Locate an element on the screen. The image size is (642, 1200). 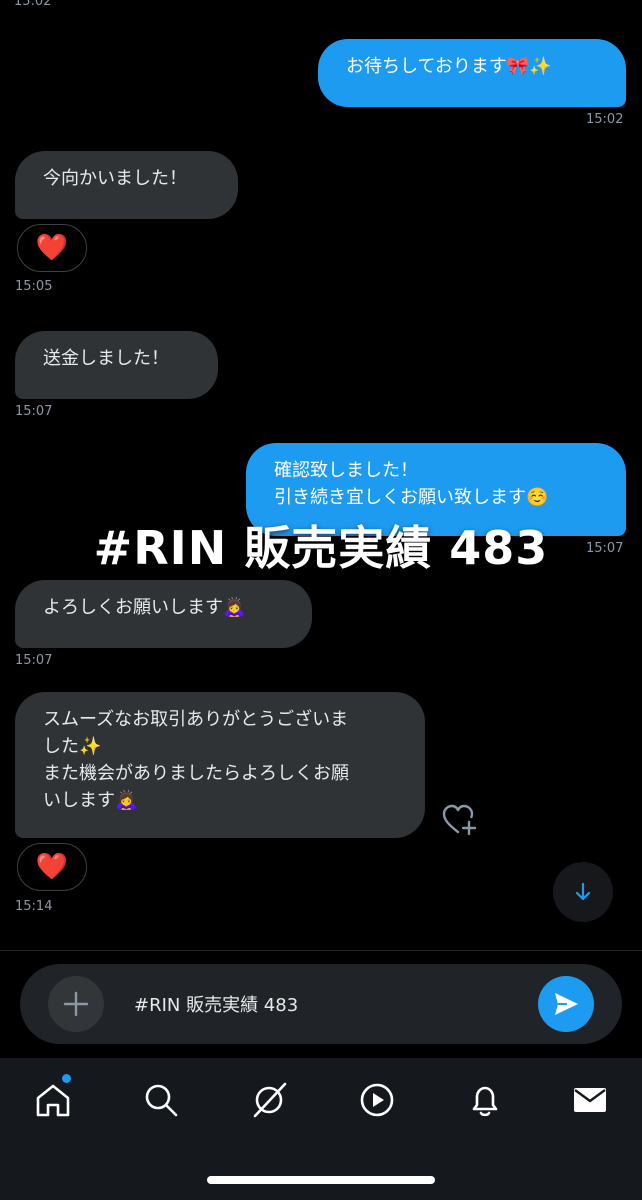
home-icon is located at coordinates (53, 1100).